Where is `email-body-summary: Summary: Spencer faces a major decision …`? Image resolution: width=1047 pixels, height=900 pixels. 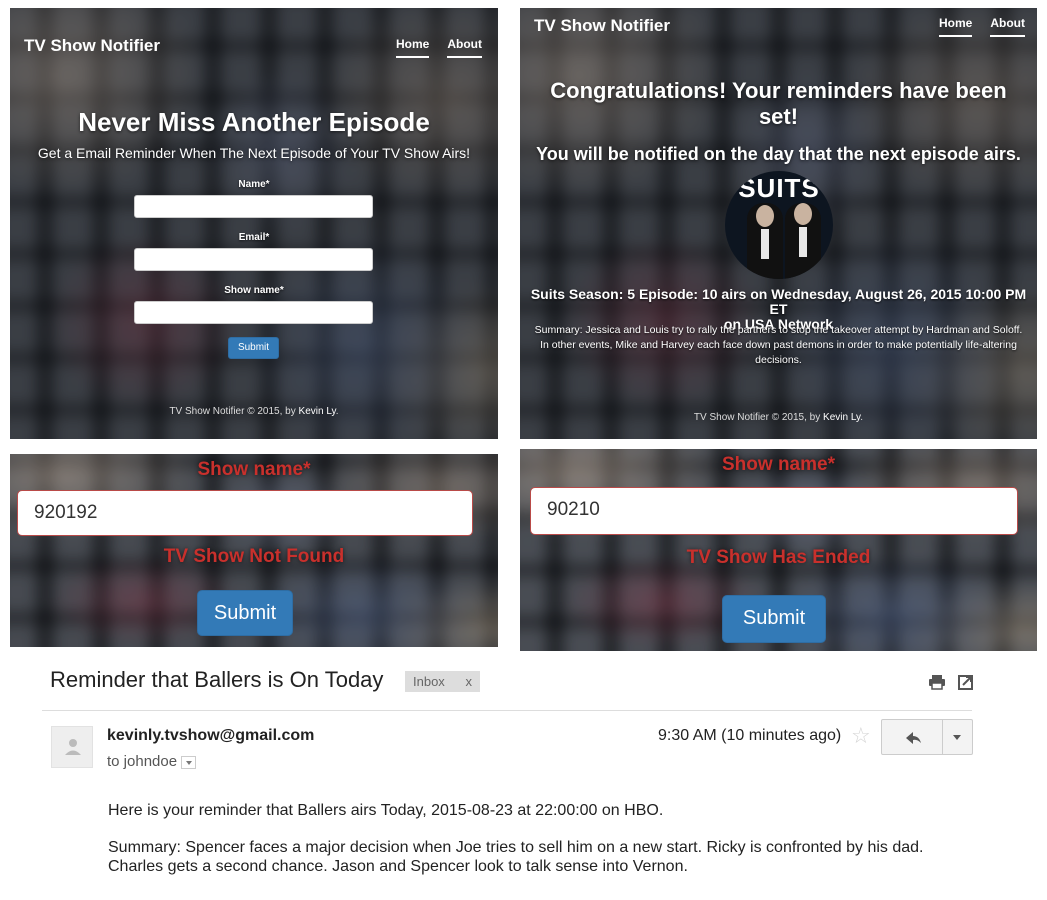 email-body-summary: Summary: Spencer faces a major decision … is located at coordinates (516, 857).